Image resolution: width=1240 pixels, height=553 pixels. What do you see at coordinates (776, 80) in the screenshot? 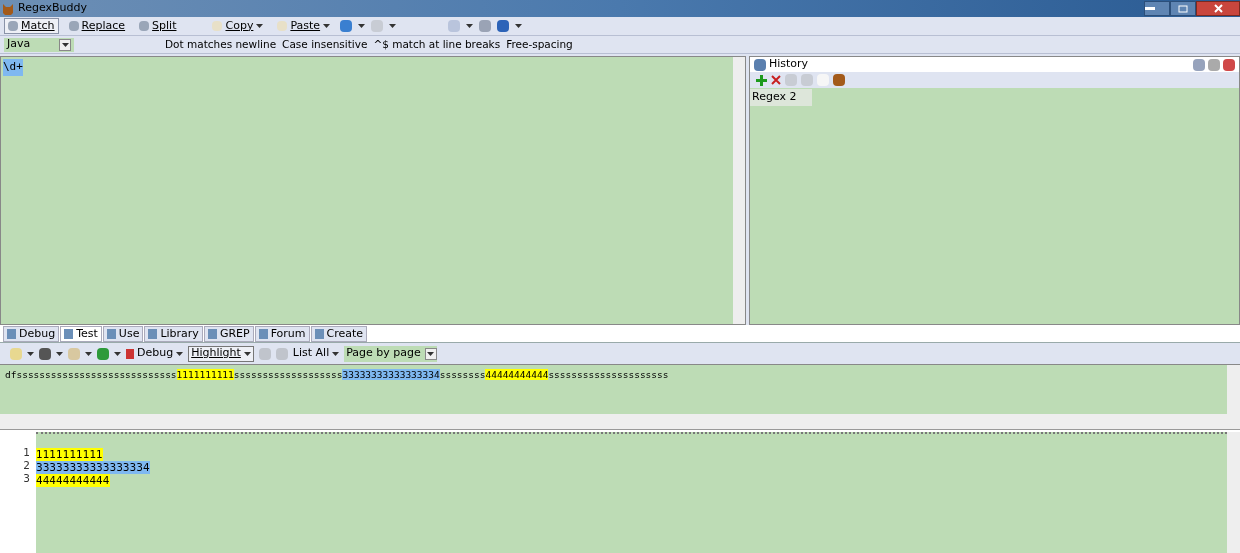
I see `delete-icon` at bounding box center [776, 80].